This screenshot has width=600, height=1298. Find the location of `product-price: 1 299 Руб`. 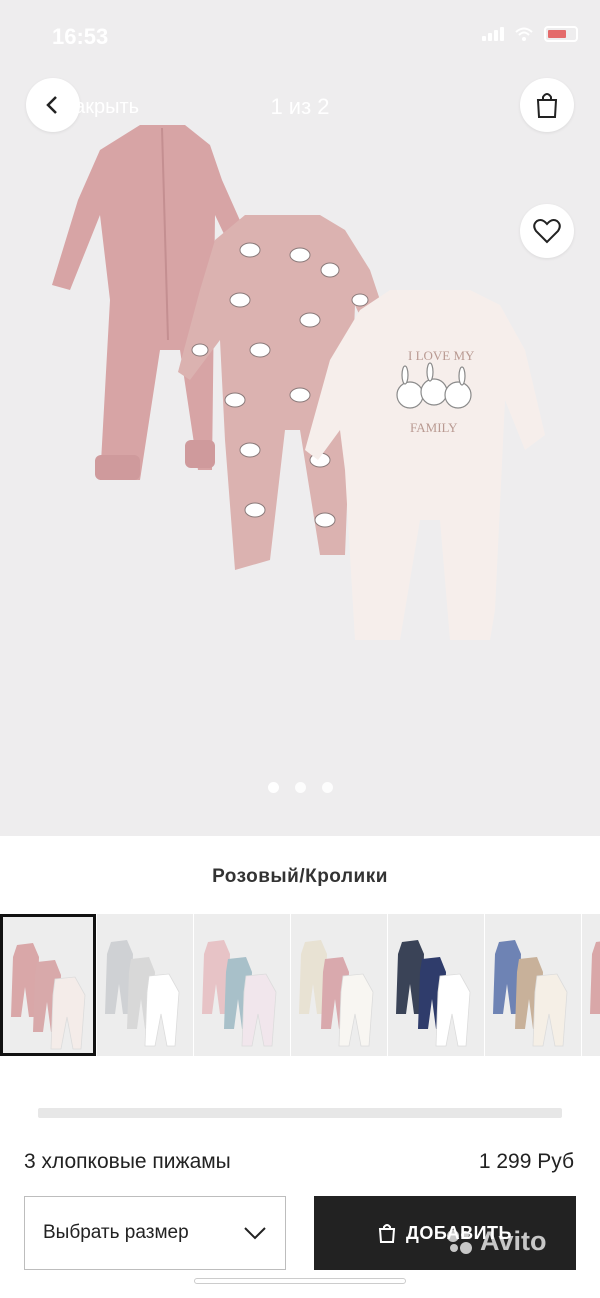

product-price: 1 299 Руб is located at coordinates (526, 1161).